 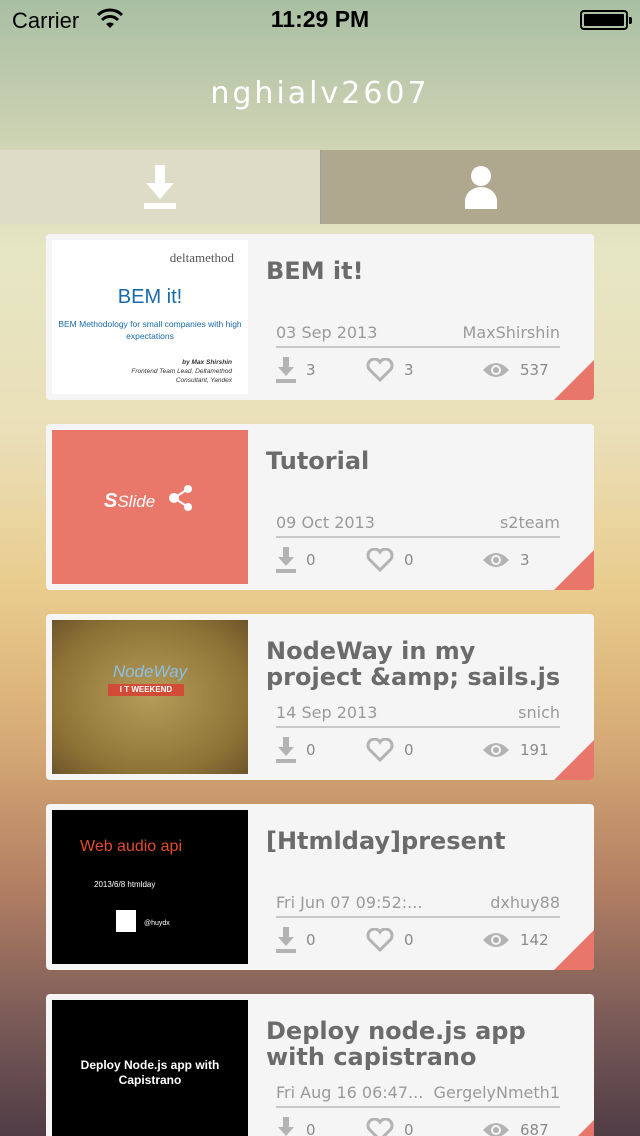 I want to click on view-stat: 537, so click(x=515, y=370).